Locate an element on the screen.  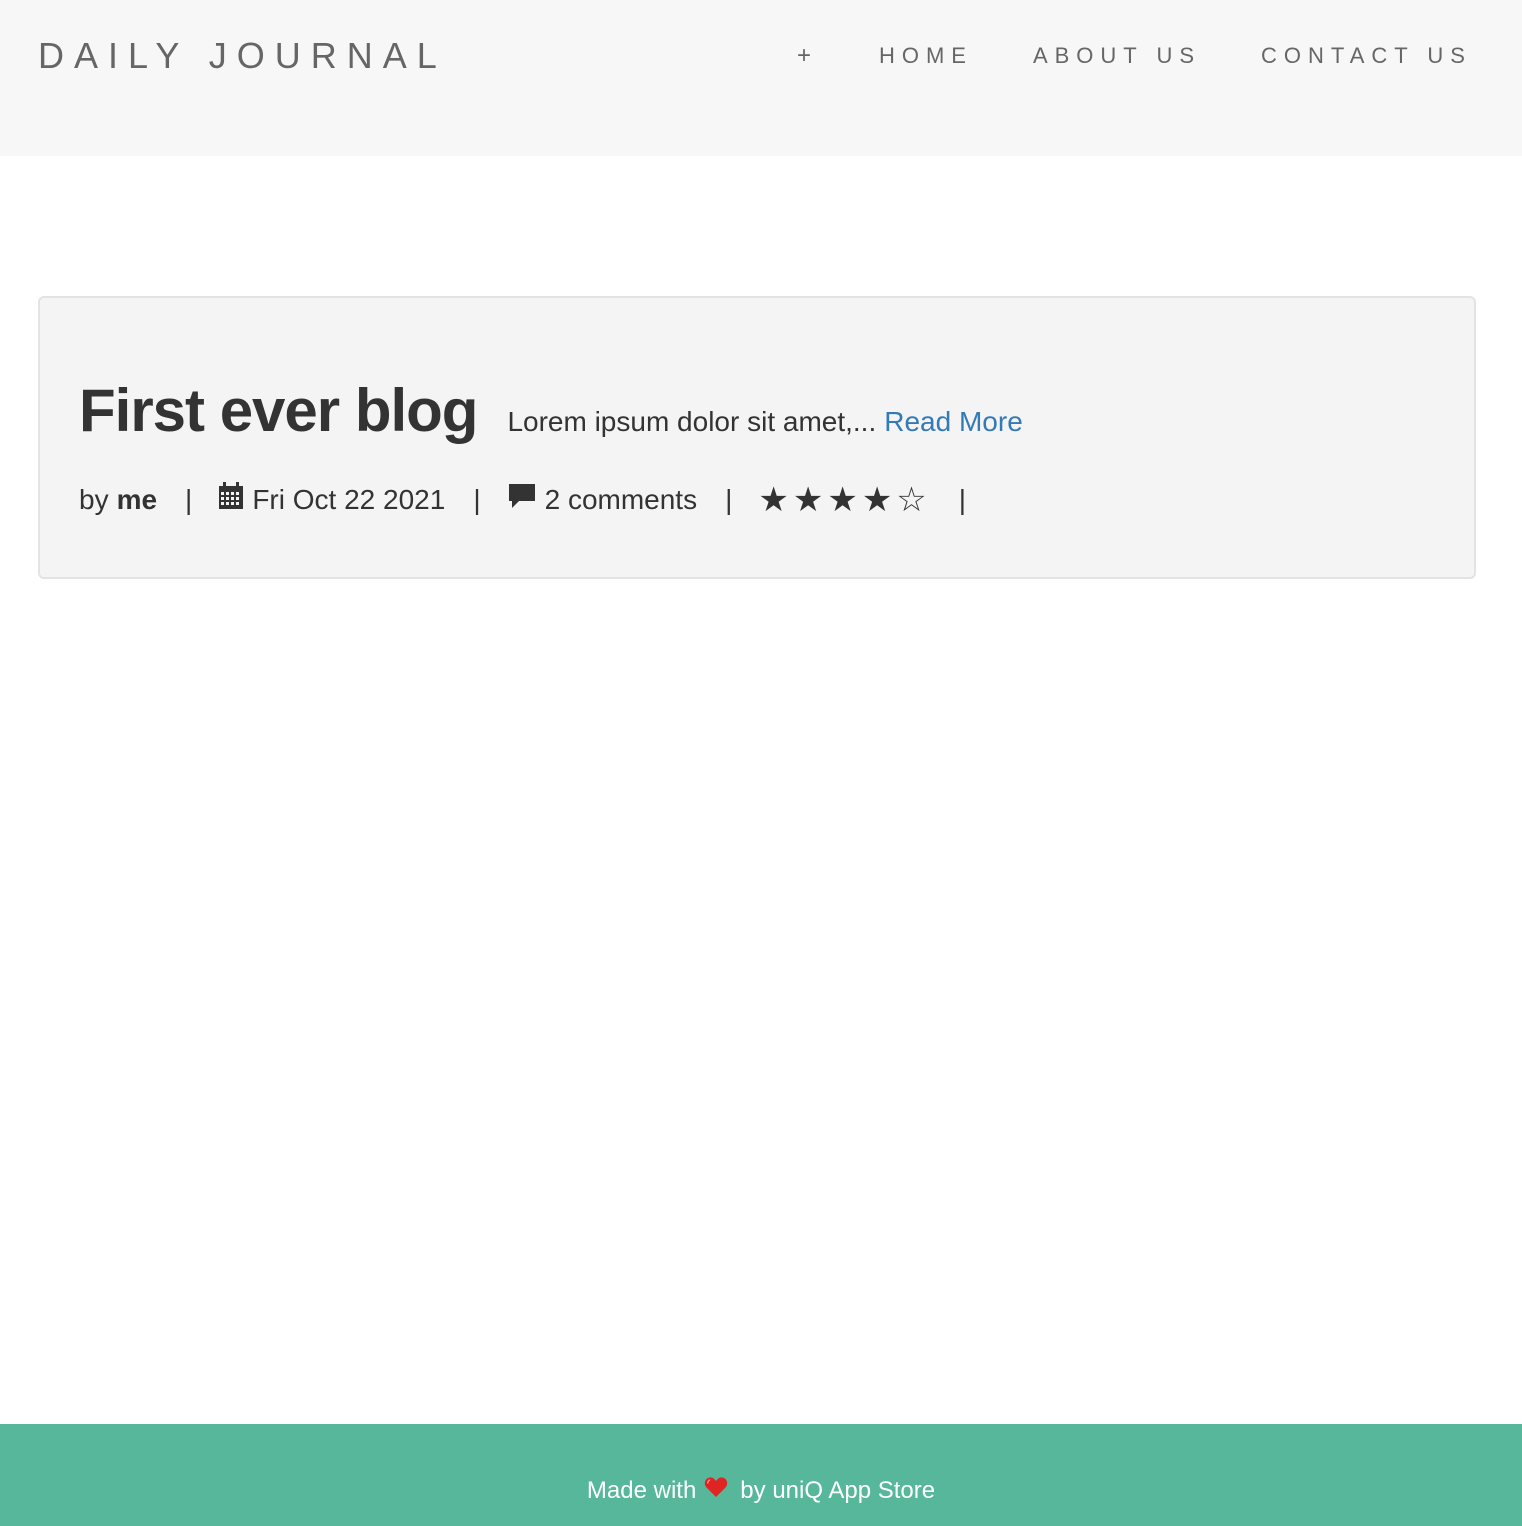
brand-logo: DAILY JOURNAL is located at coordinates (242, 56).